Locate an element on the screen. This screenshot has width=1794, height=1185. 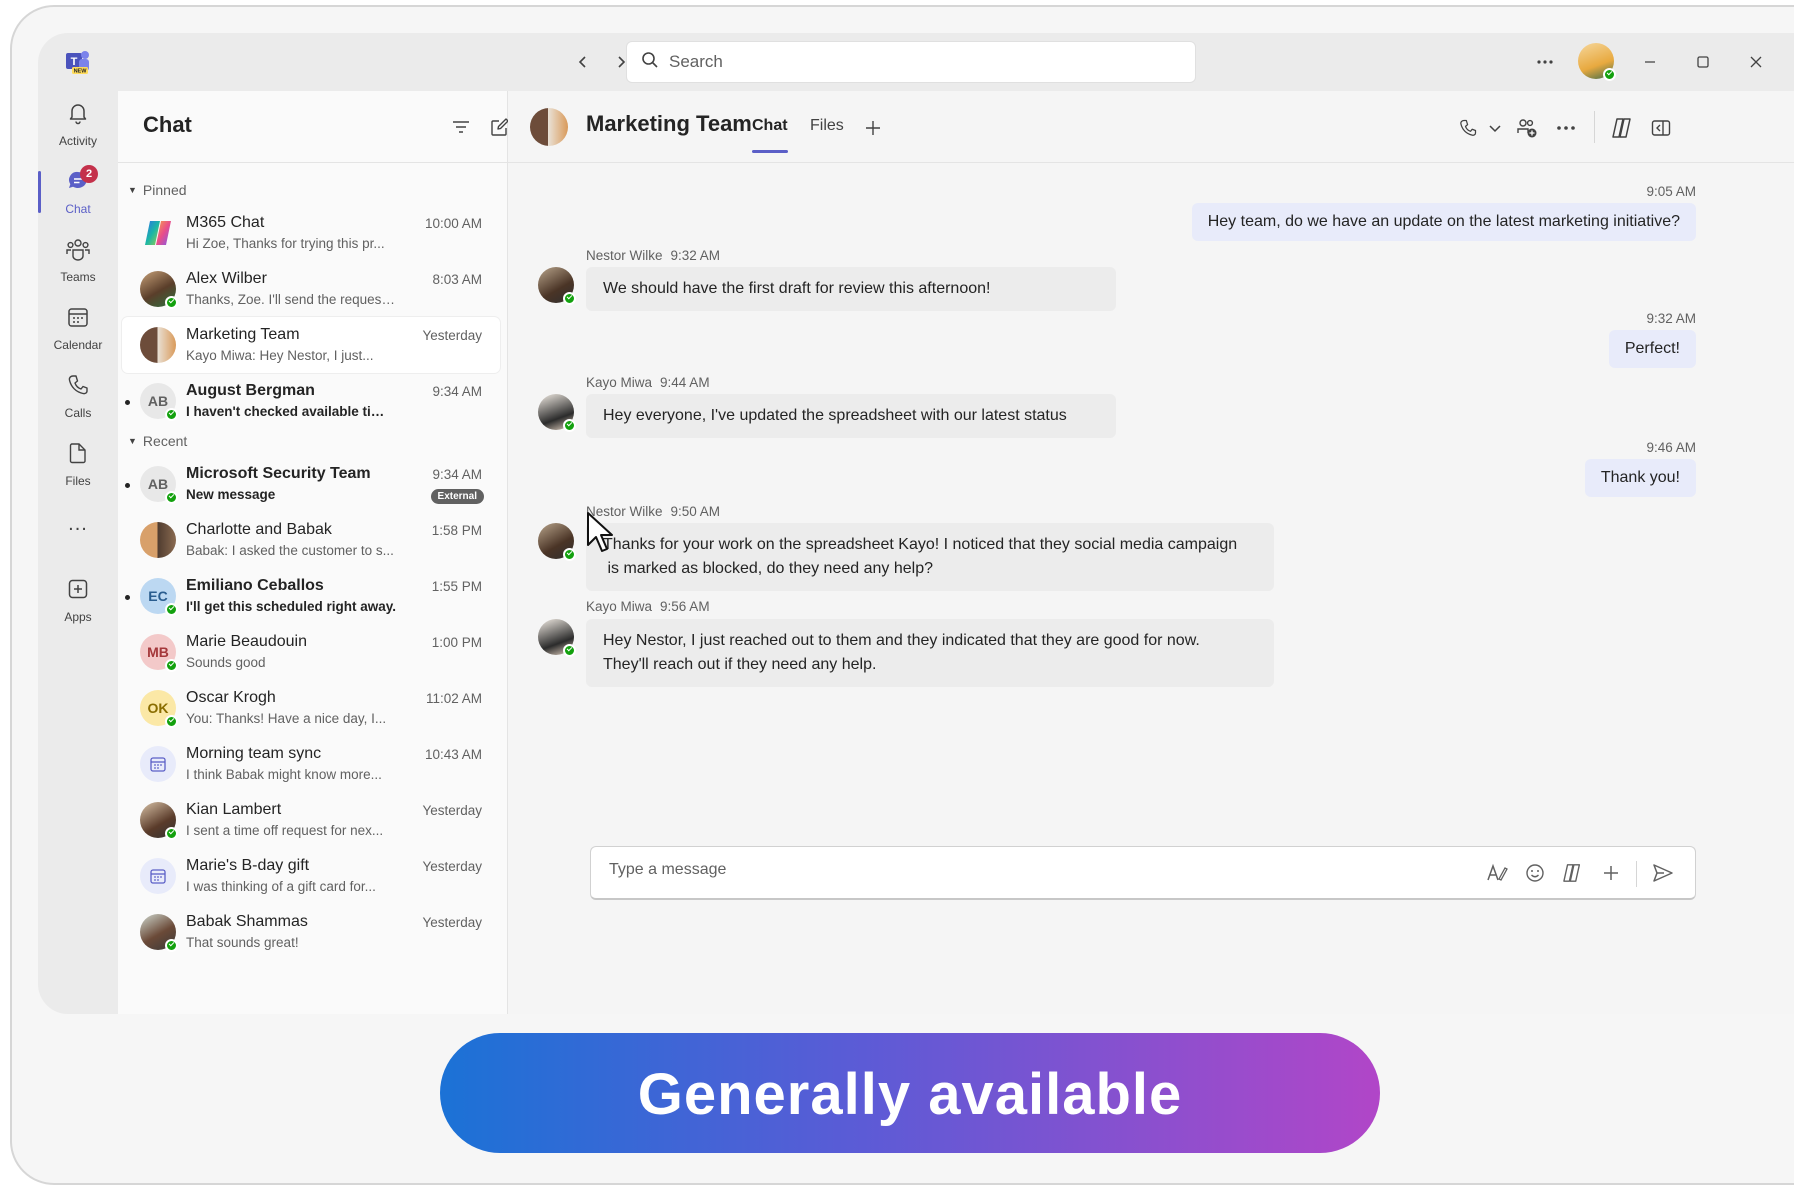
bell-icon is located at coordinates (78, 115).